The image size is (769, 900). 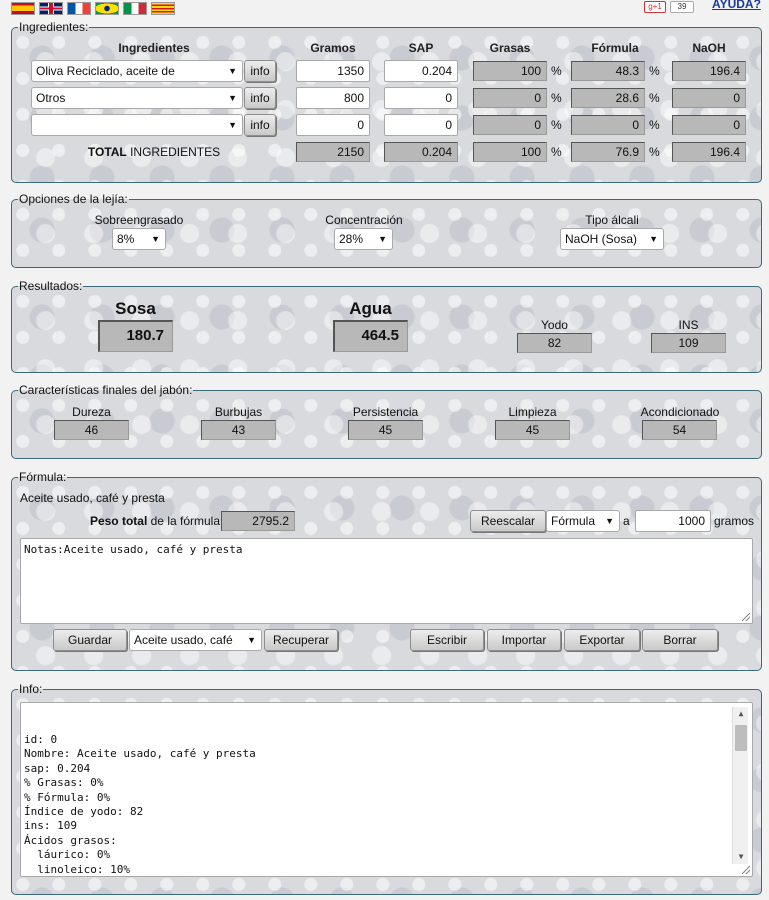 I want to click on saved-formula-select: Aceite usado, café ▼, so click(x=195, y=640).